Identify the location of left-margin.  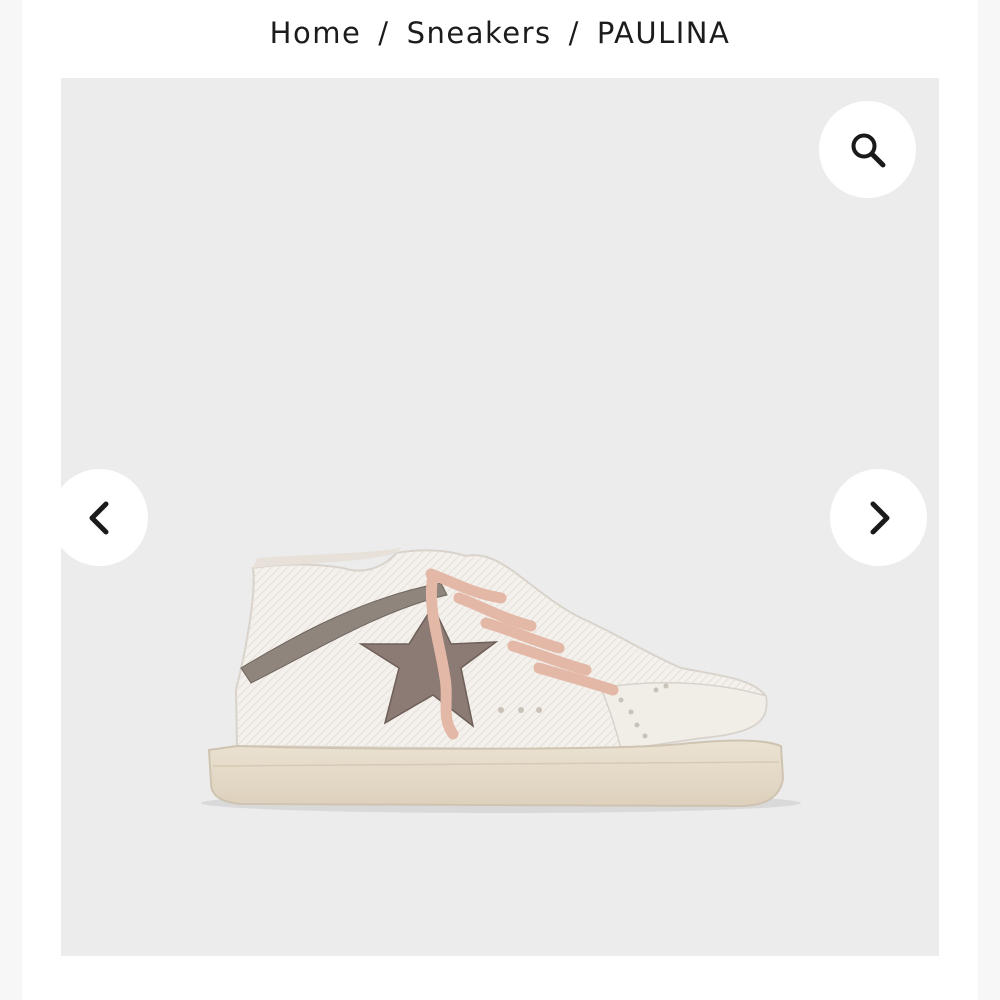
(11, 500).